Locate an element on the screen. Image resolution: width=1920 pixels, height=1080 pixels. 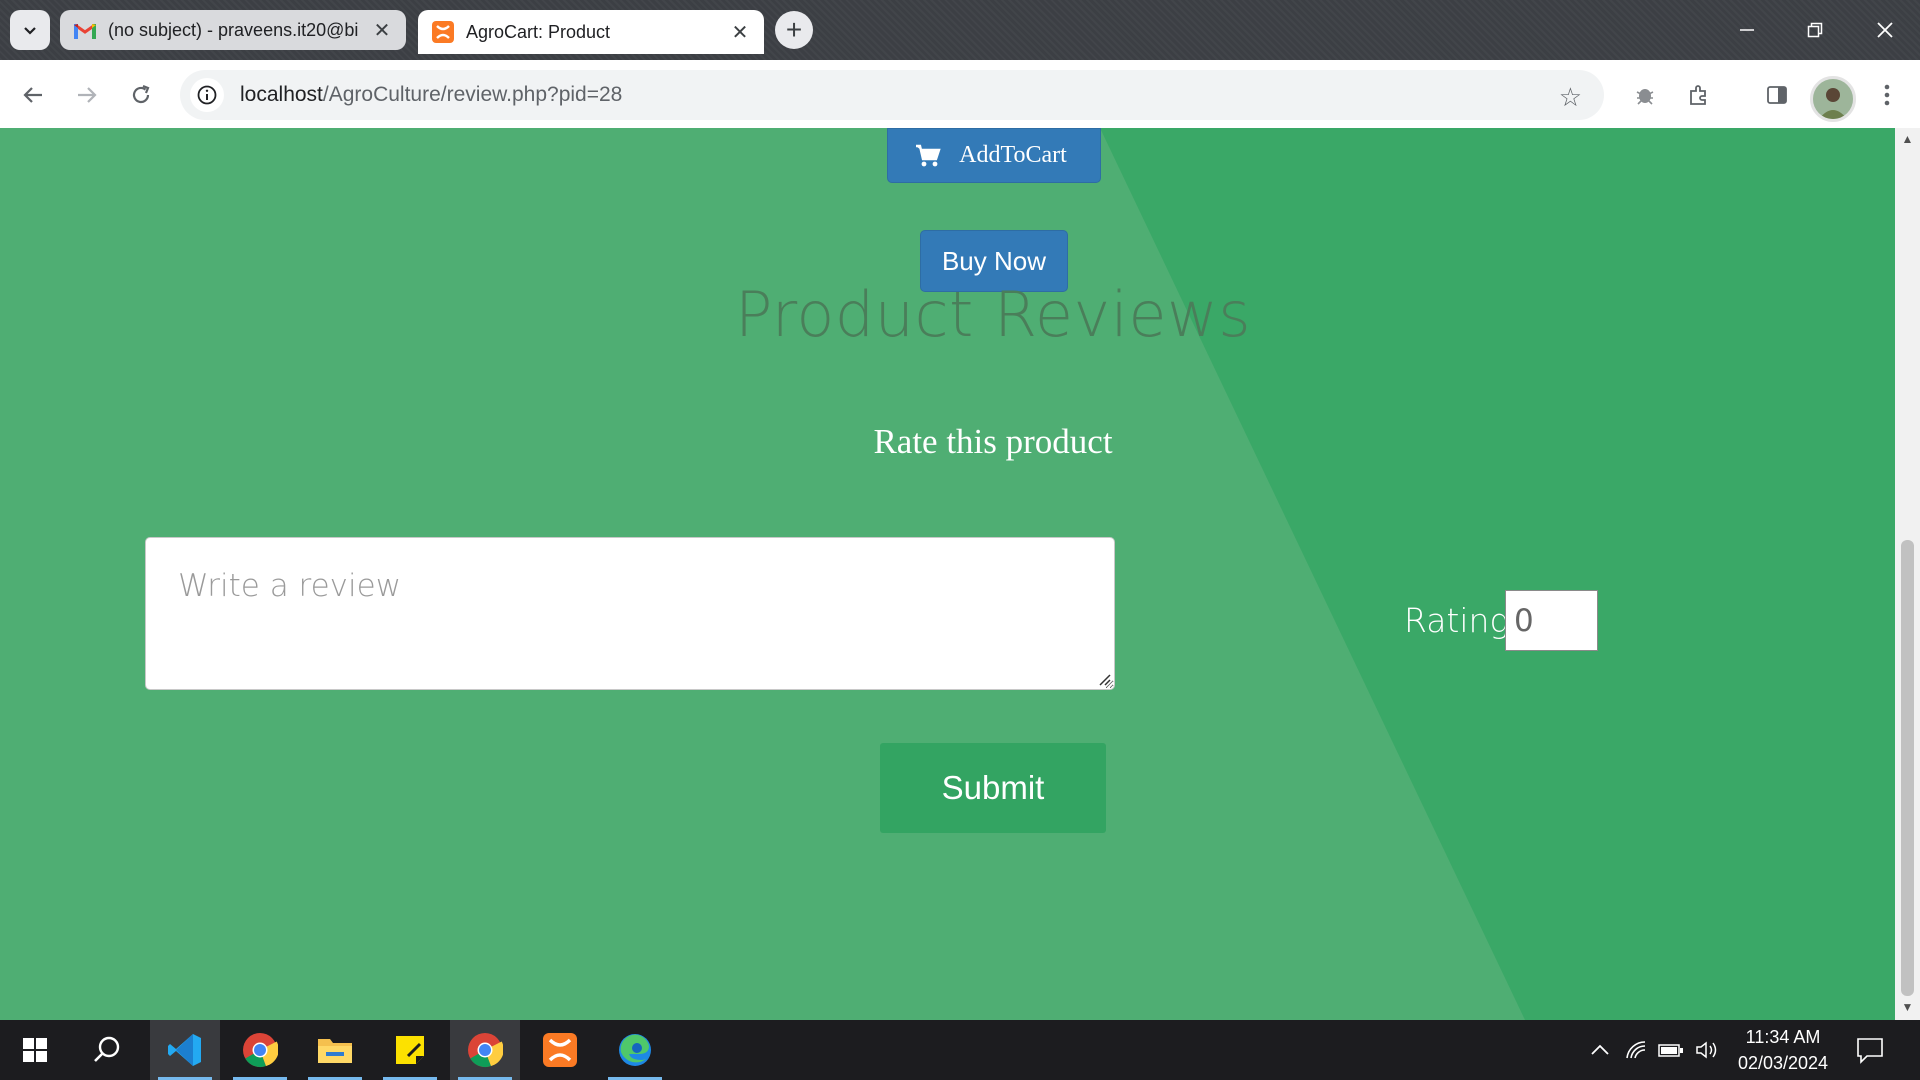
battery-icon is located at coordinates (1671, 1050).